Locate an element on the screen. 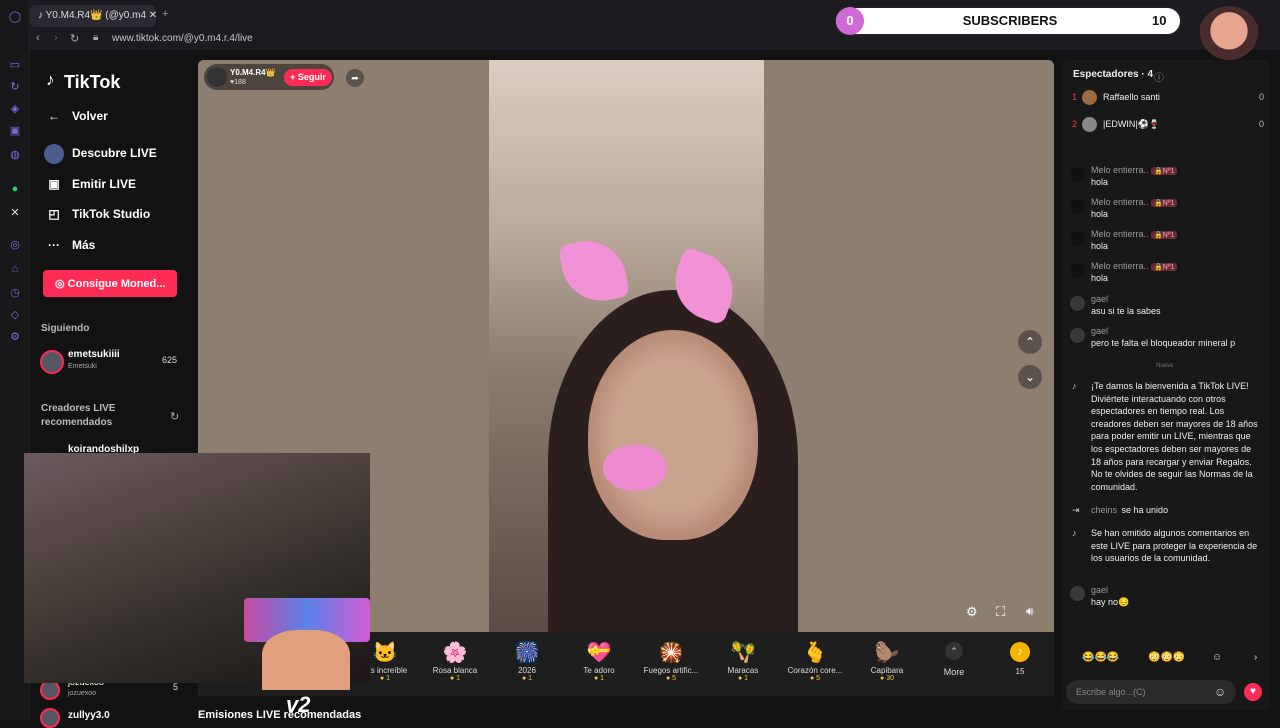  tab-title: Y0.M4.R4👑 (@y0.m4 is located at coordinates (96, 15).